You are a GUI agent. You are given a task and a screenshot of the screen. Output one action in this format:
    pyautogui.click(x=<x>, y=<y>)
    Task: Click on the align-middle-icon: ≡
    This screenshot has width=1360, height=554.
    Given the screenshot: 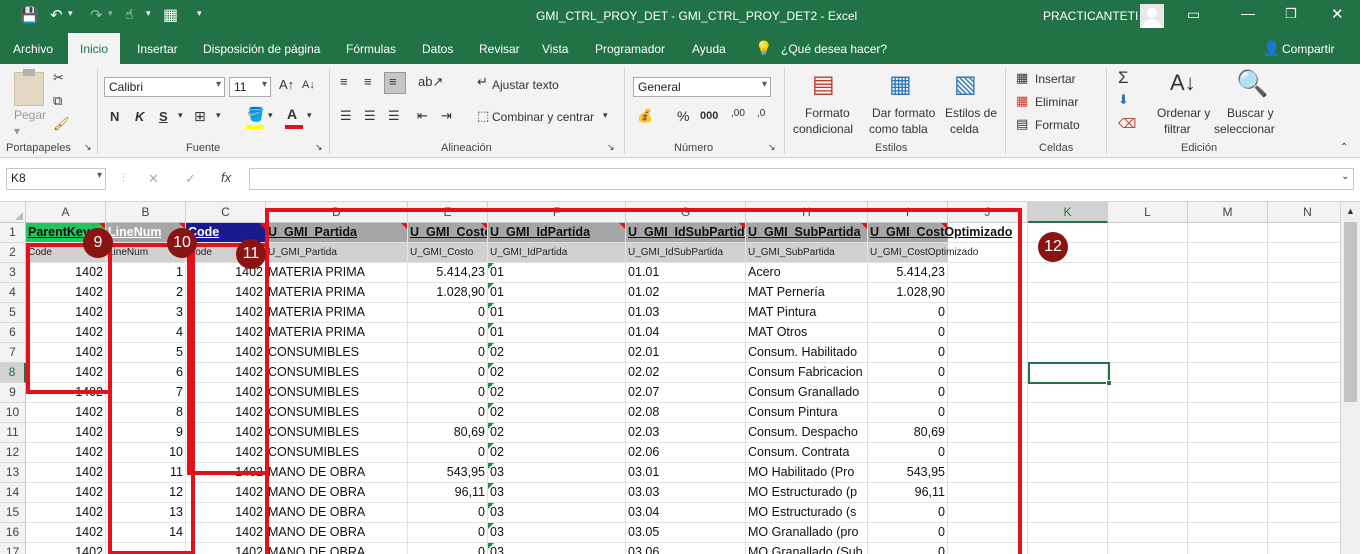 What is the action you would take?
    pyautogui.click(x=368, y=81)
    